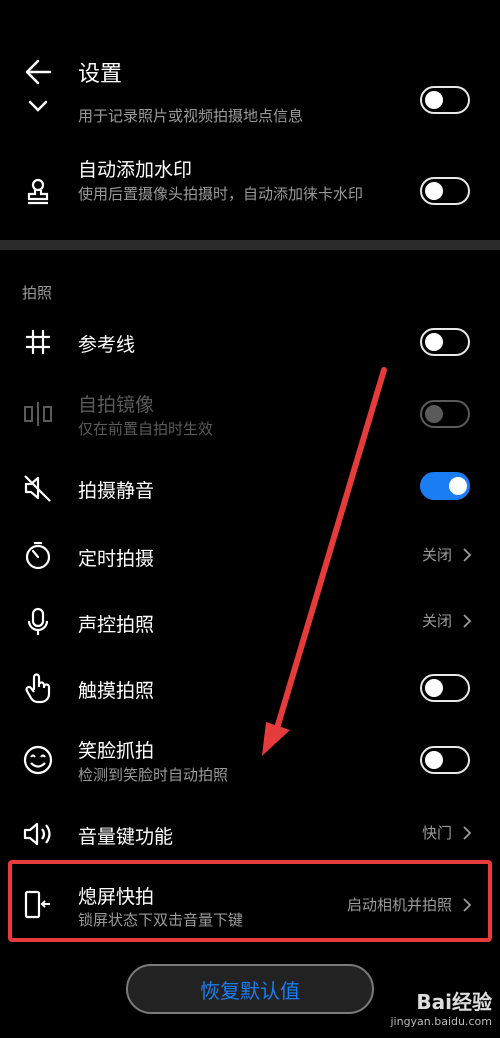 This screenshot has width=500, height=1038. What do you see at coordinates (441, 1021) in the screenshot?
I see `watermark-url: jingyan.baidu.com` at bounding box center [441, 1021].